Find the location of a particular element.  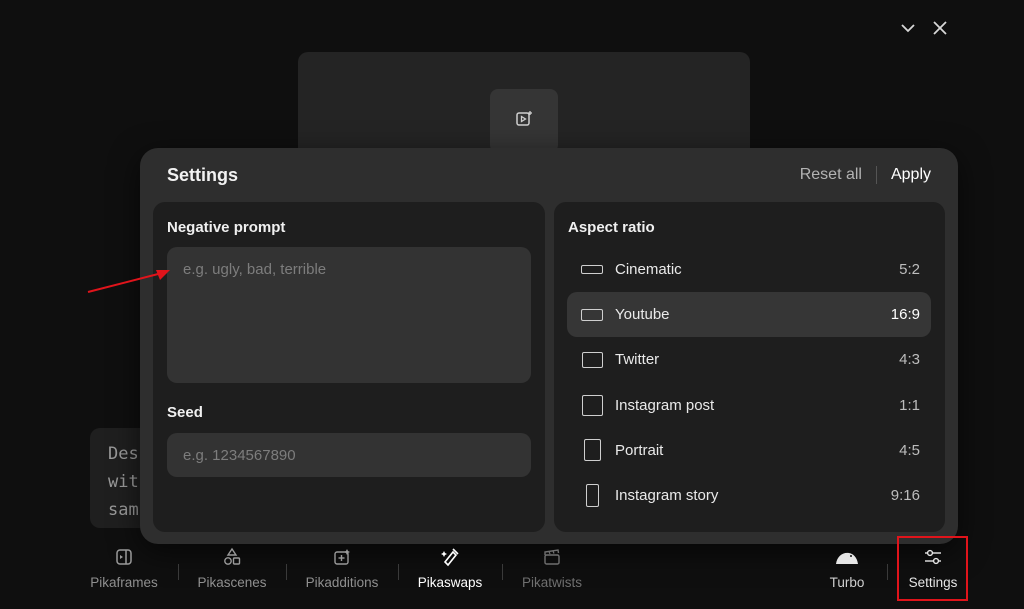

tool-turbo: Turbo is located at coordinates (847, 567).